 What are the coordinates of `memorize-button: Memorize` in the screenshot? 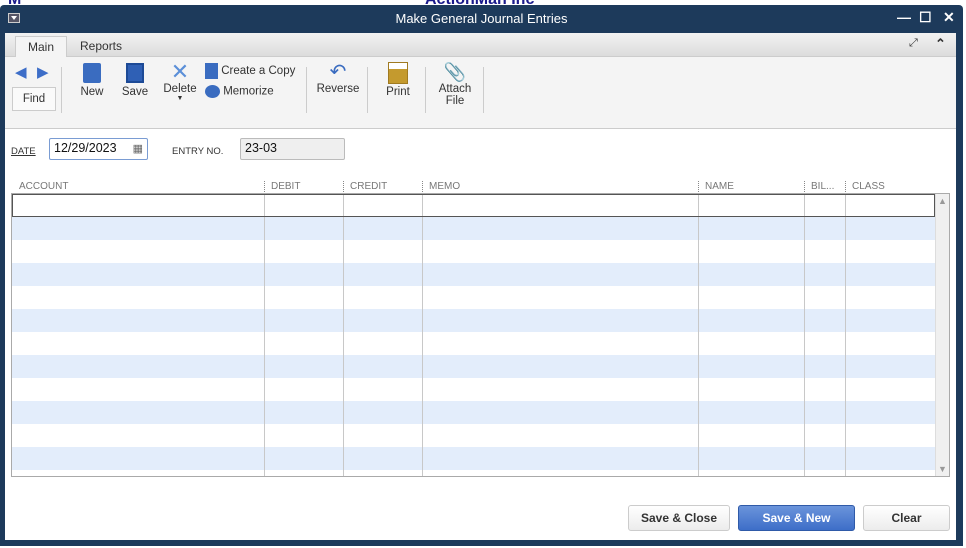 It's located at (239, 91).